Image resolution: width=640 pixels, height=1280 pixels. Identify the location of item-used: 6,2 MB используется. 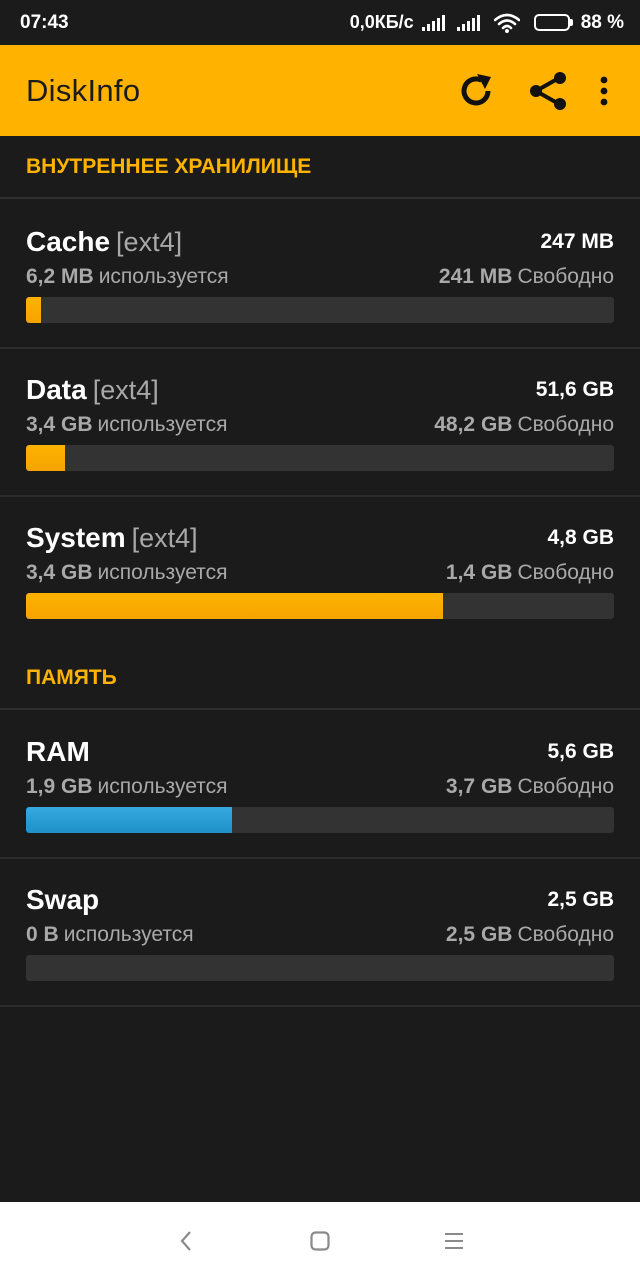
(127, 276).